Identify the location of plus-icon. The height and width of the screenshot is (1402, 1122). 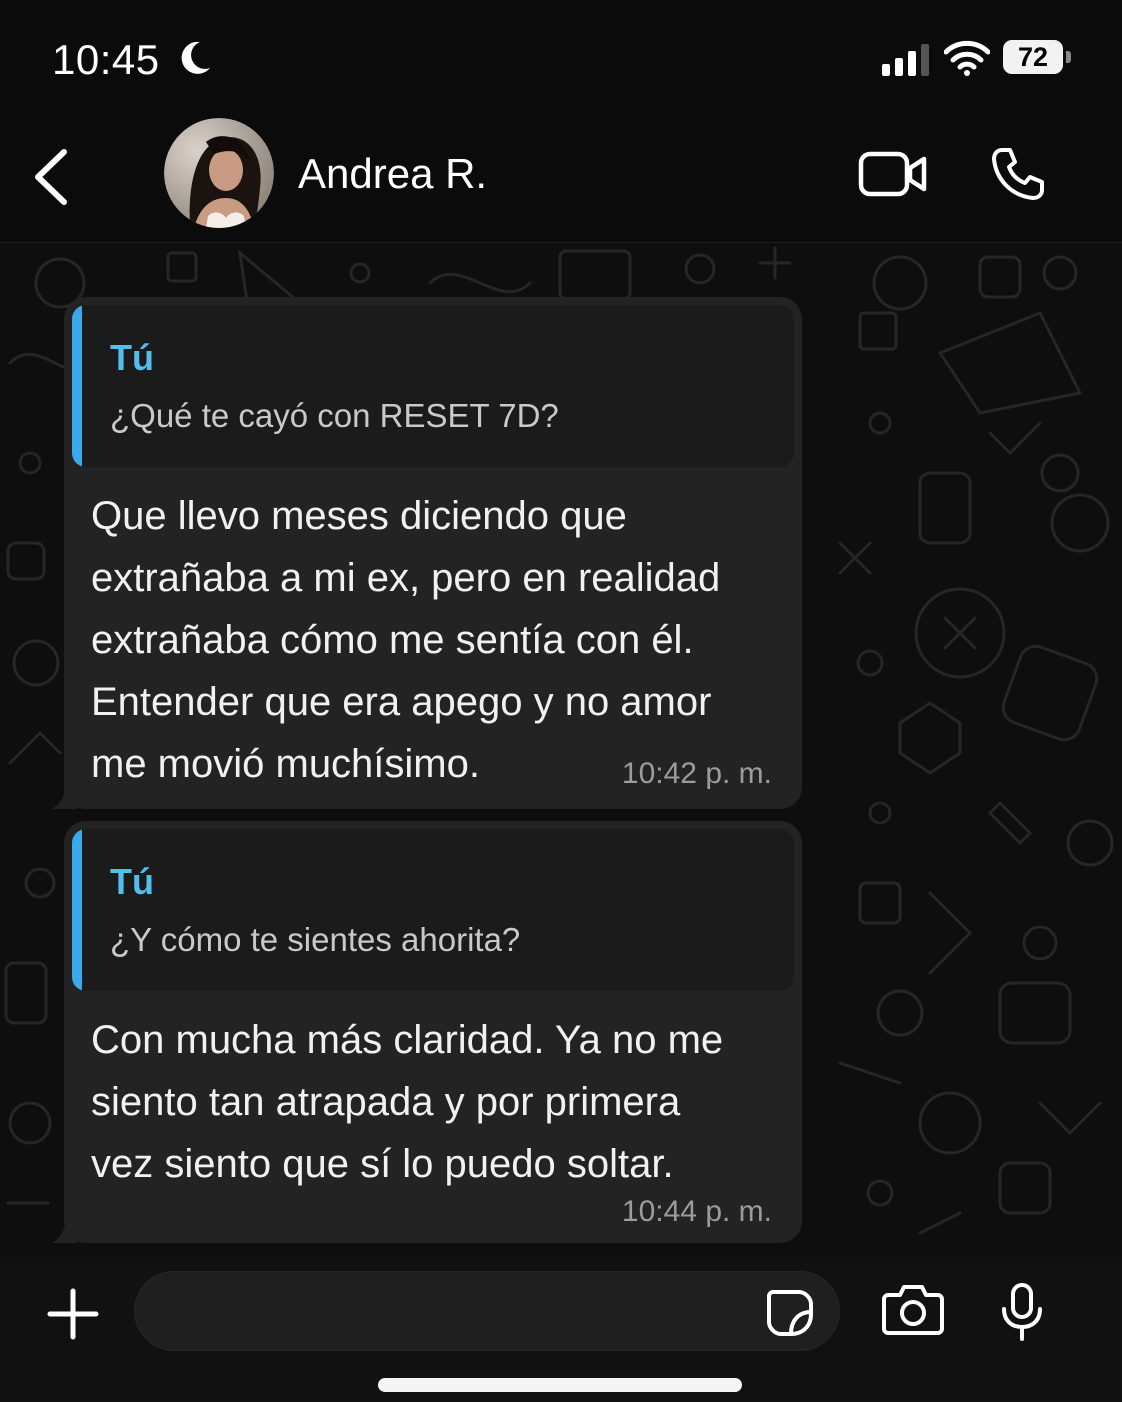
(73, 1314).